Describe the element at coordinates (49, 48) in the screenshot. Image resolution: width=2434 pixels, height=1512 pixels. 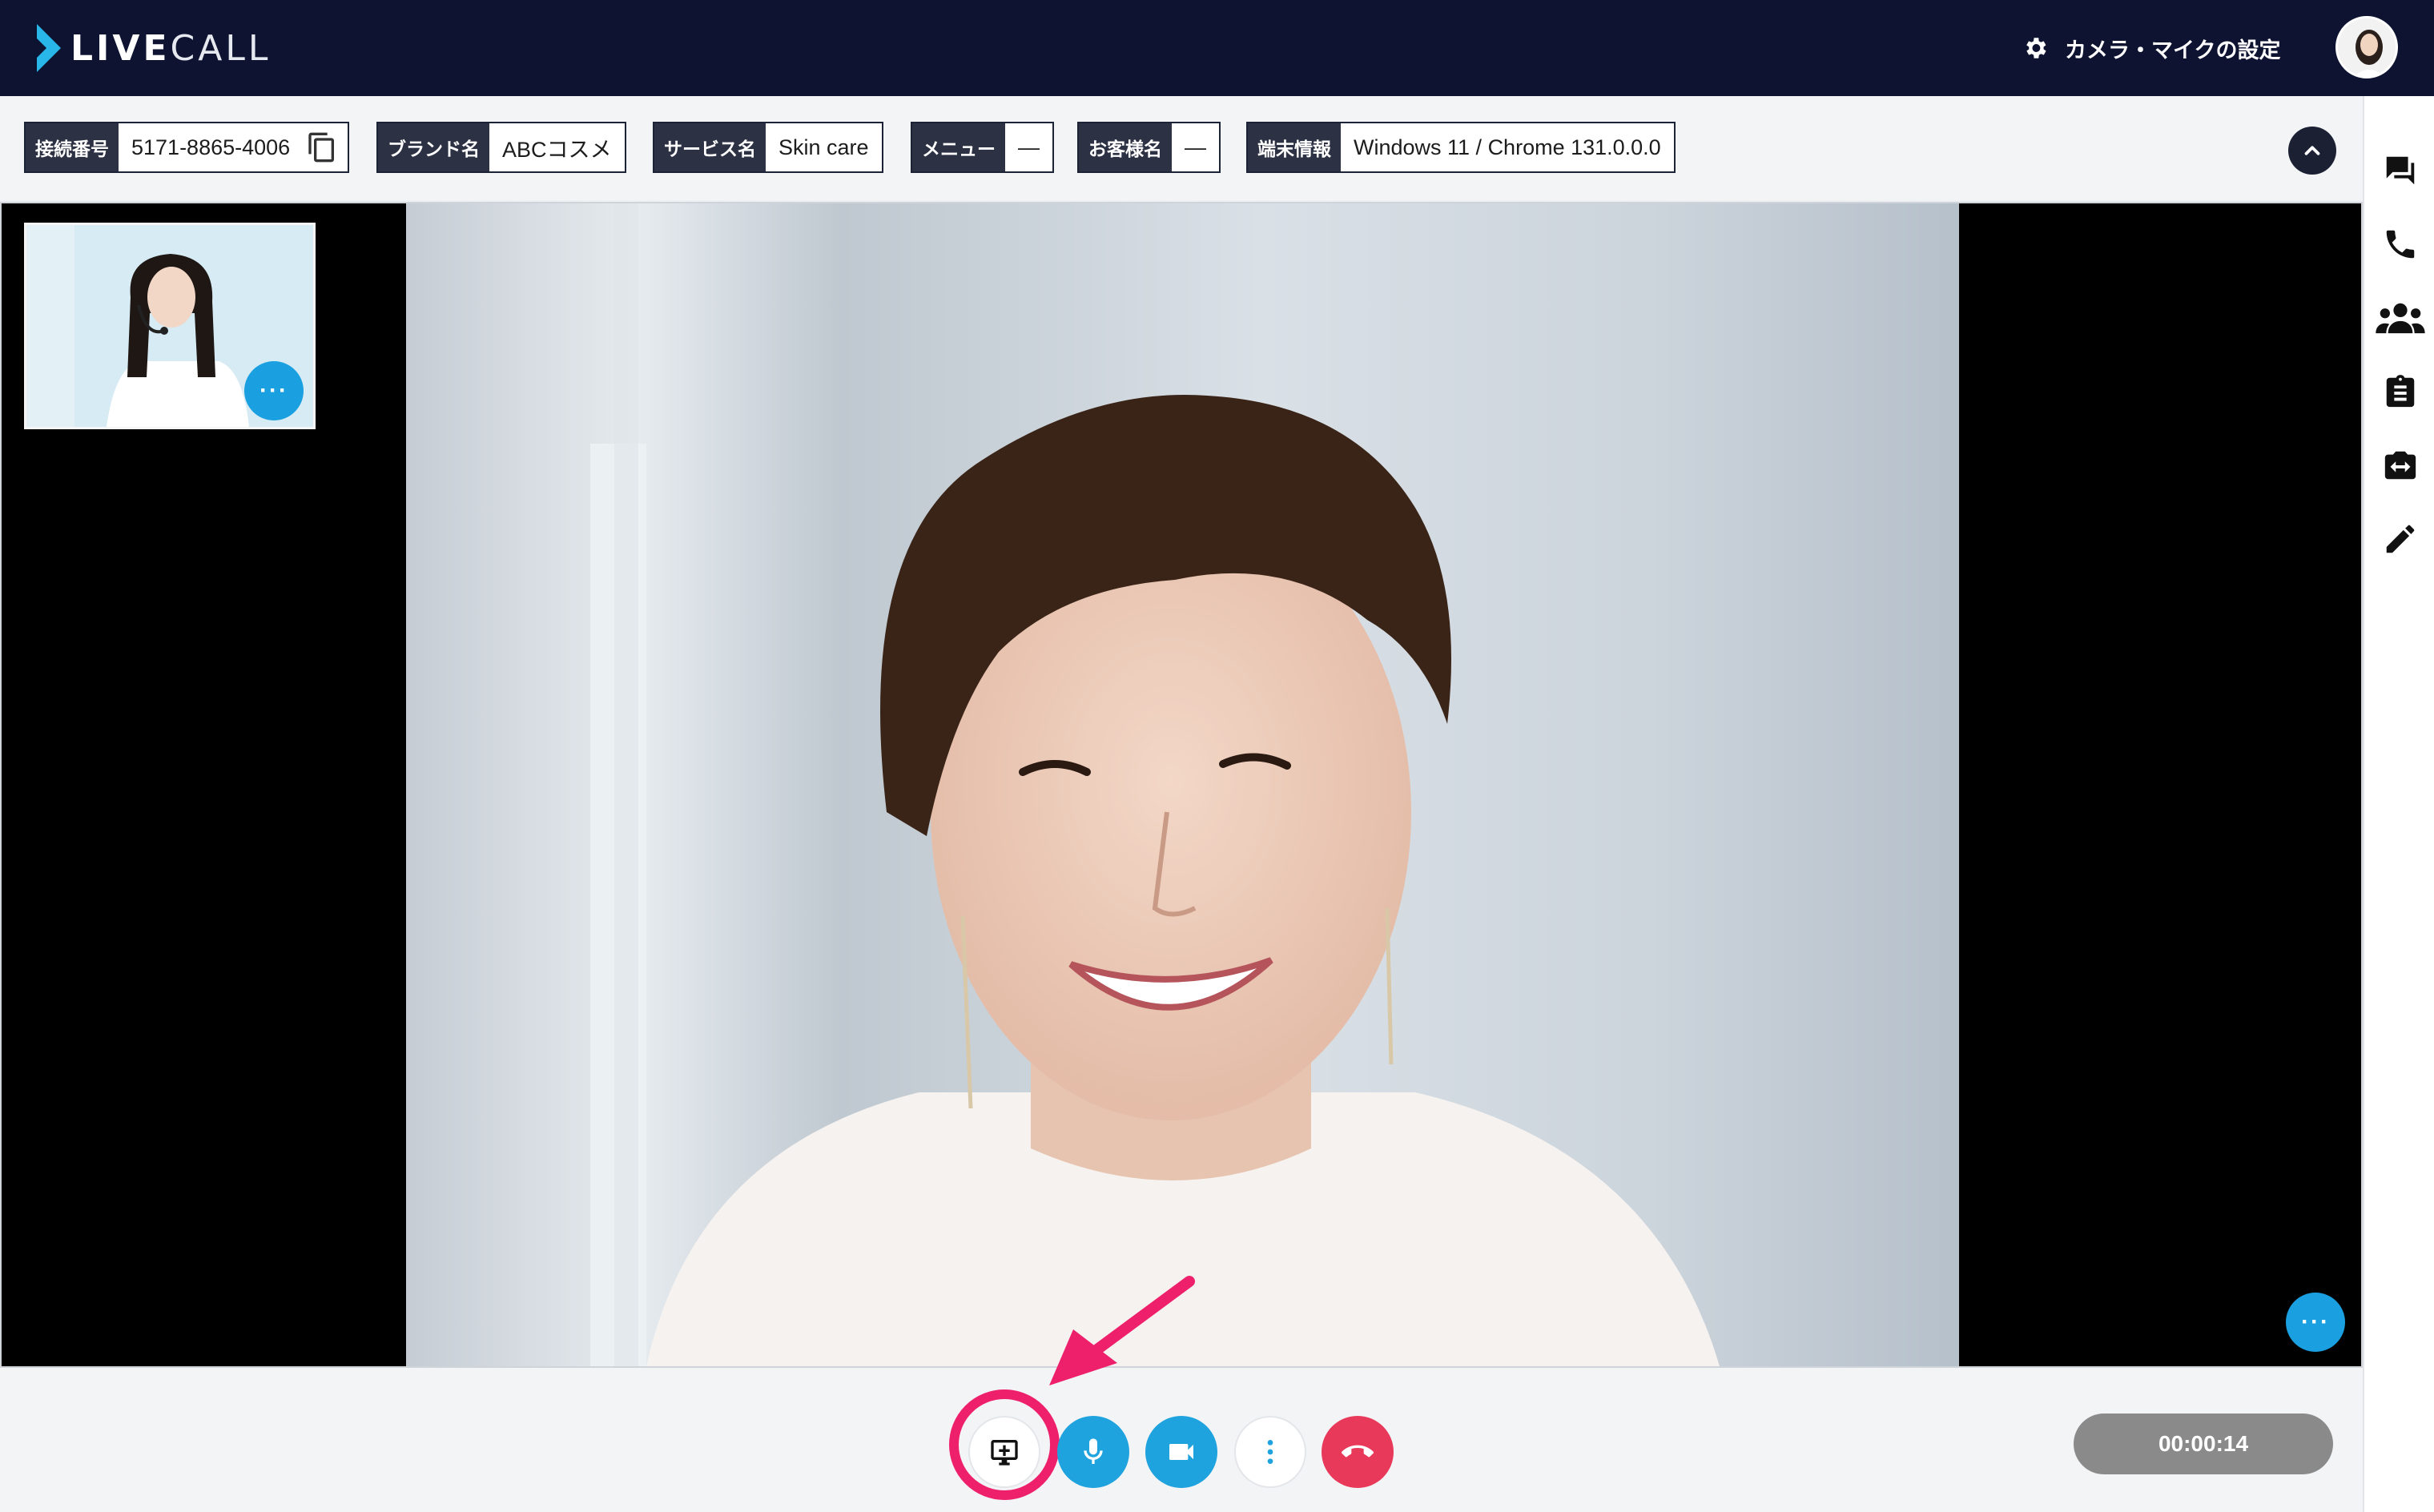
I see `logo-mark-icon` at that location.